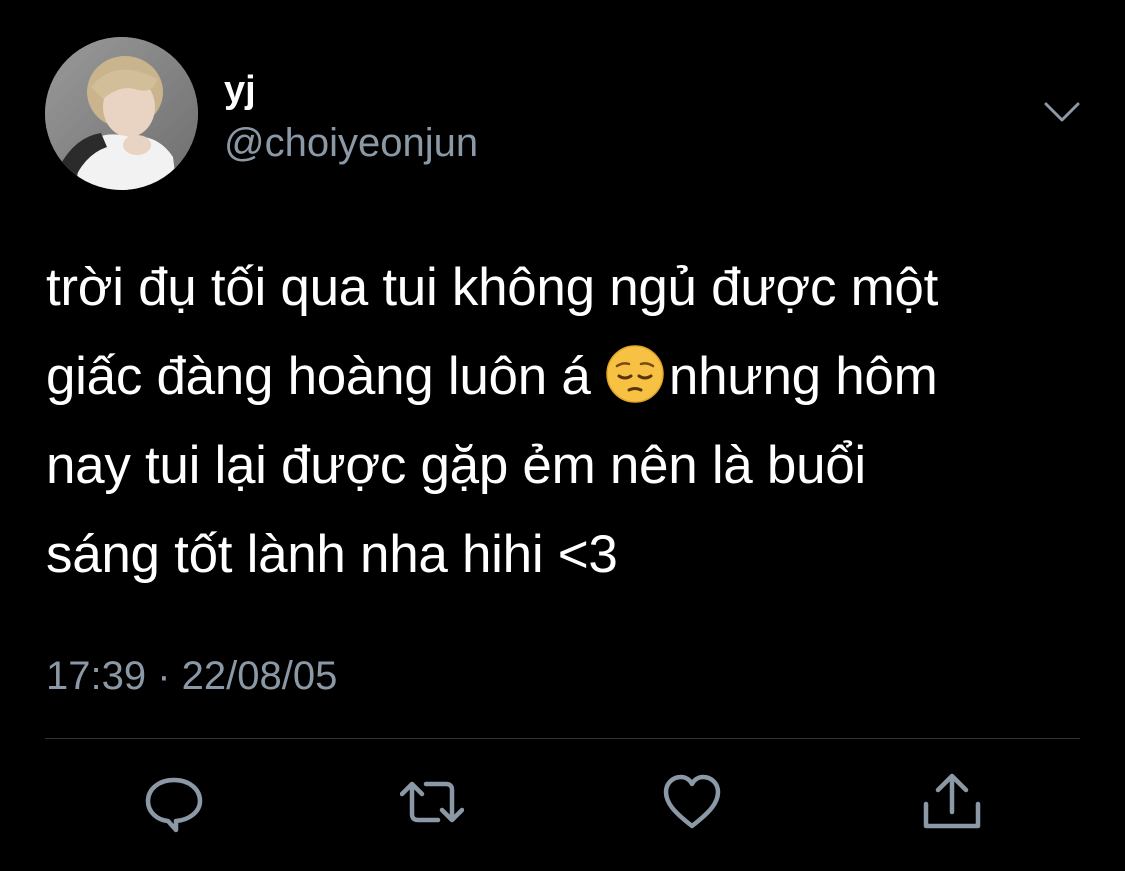 This screenshot has width=1125, height=871. I want to click on pensive-face-icon, so click(635, 372).